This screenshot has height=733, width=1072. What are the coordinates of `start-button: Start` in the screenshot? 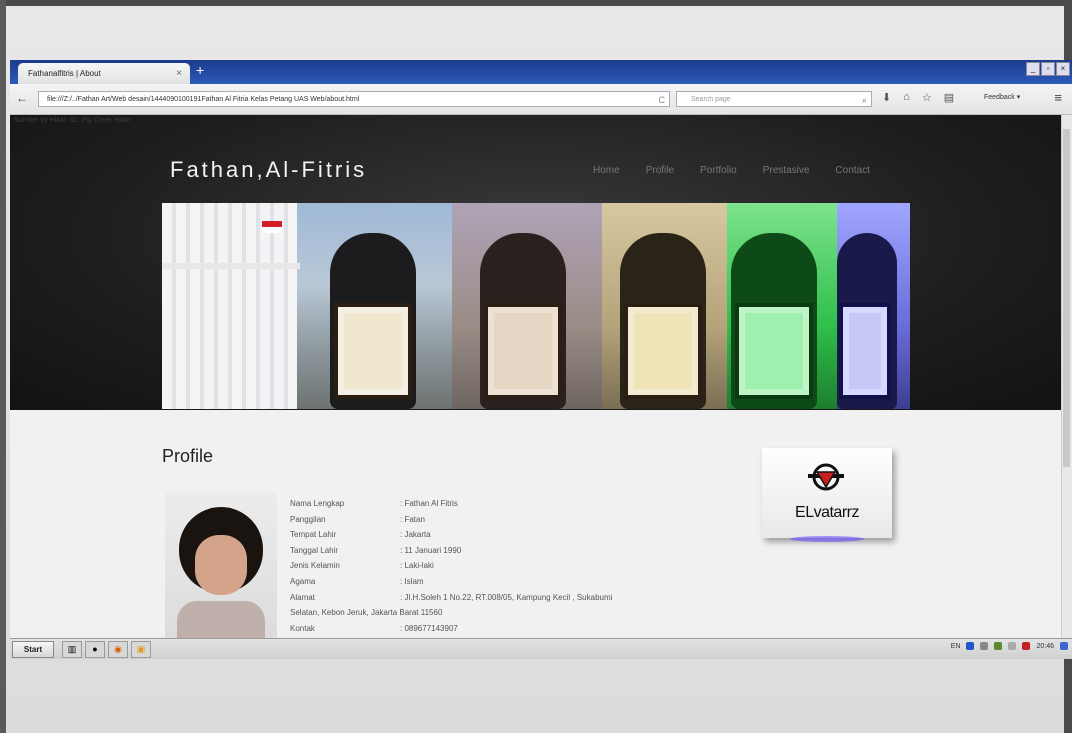 It's located at (33, 649).